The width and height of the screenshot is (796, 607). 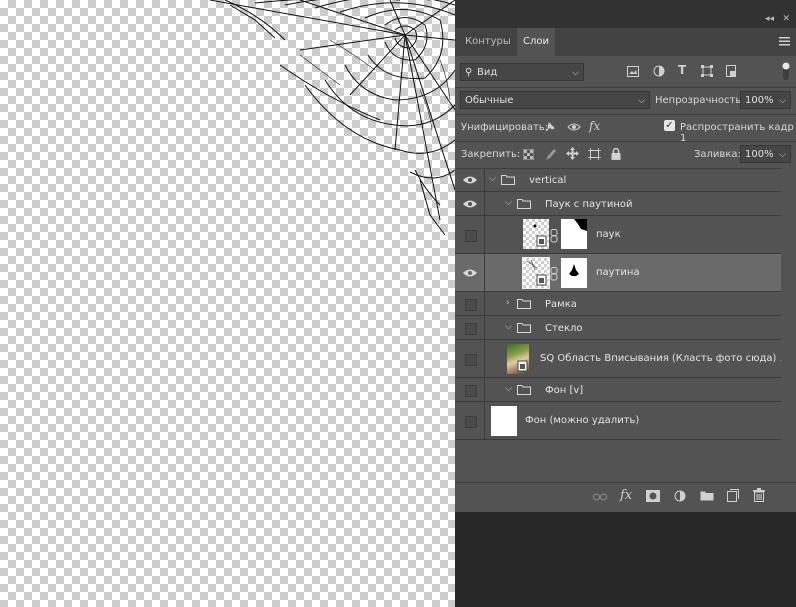 I want to click on adjustment-layer-icon, so click(x=680, y=496).